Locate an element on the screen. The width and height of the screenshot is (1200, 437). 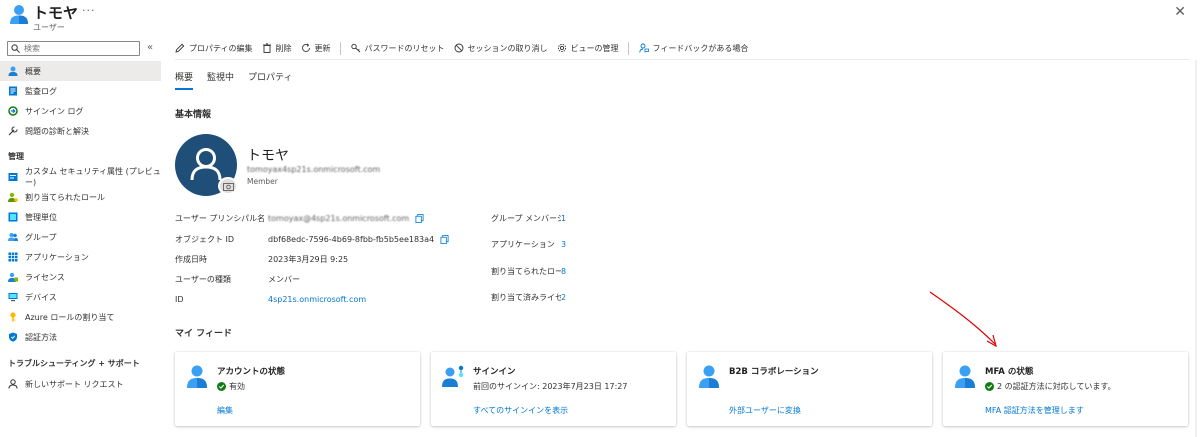
sidebar-section-manage: 管理 is located at coordinates (16, 156).